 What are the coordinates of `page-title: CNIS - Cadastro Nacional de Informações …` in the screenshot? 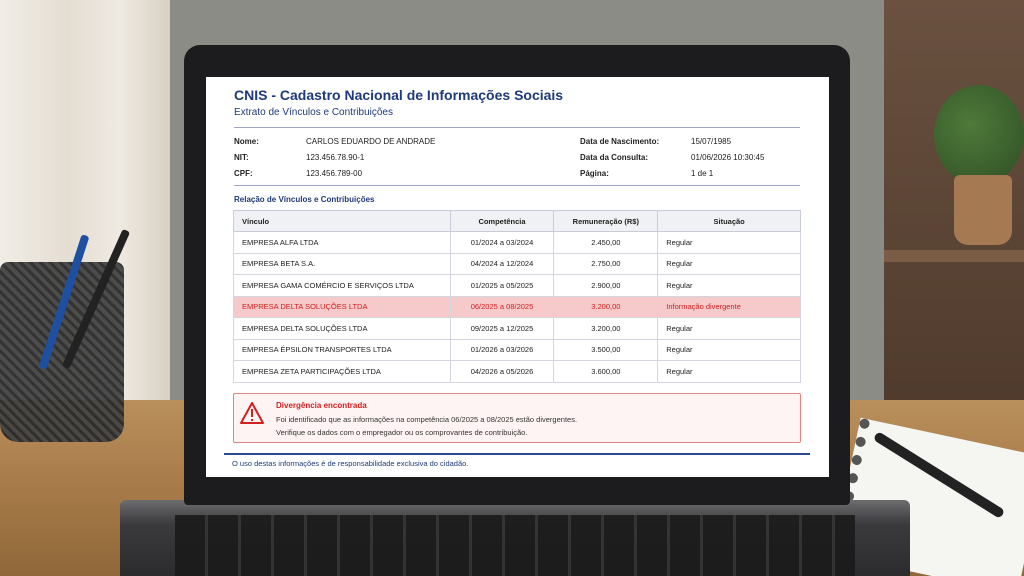 It's located at (399, 95).